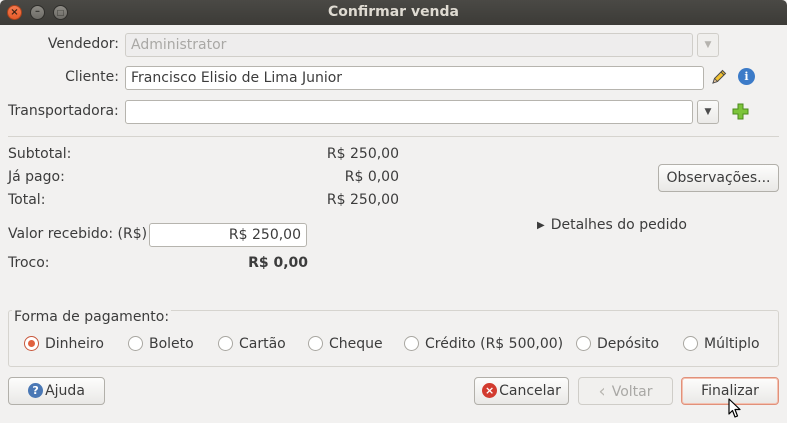 The image size is (787, 423). Describe the element at coordinates (734, 408) in the screenshot. I see `mouse-cursor-icon` at that location.